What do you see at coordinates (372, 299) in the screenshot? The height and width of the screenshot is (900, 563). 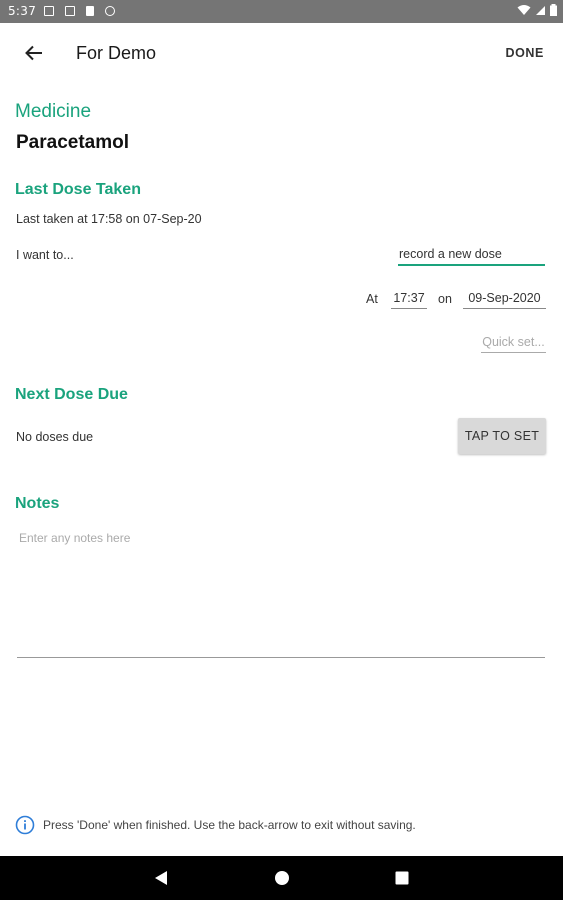 I see `at-label: At` at bounding box center [372, 299].